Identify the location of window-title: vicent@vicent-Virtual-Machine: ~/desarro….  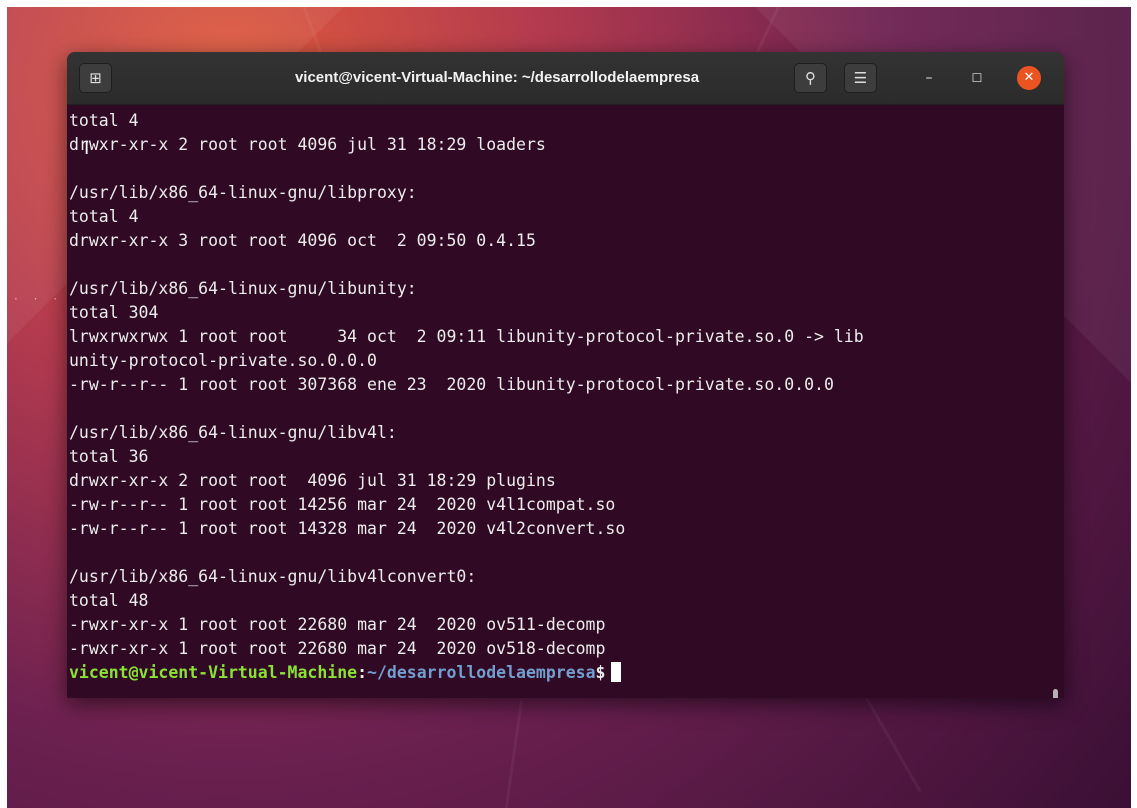
(497, 77).